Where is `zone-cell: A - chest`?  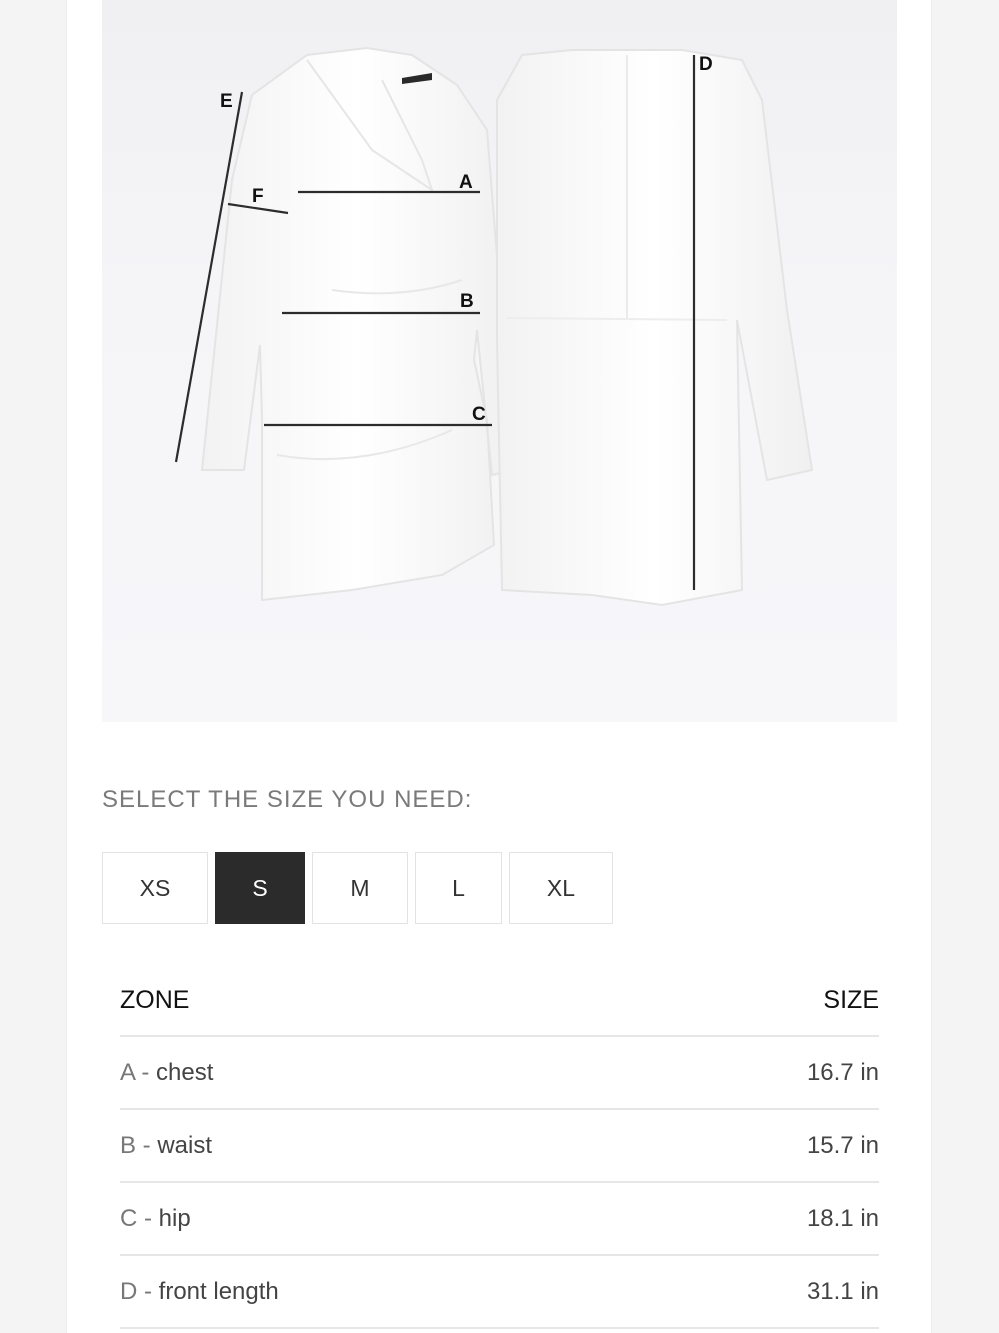 zone-cell: A - chest is located at coordinates (166, 1073).